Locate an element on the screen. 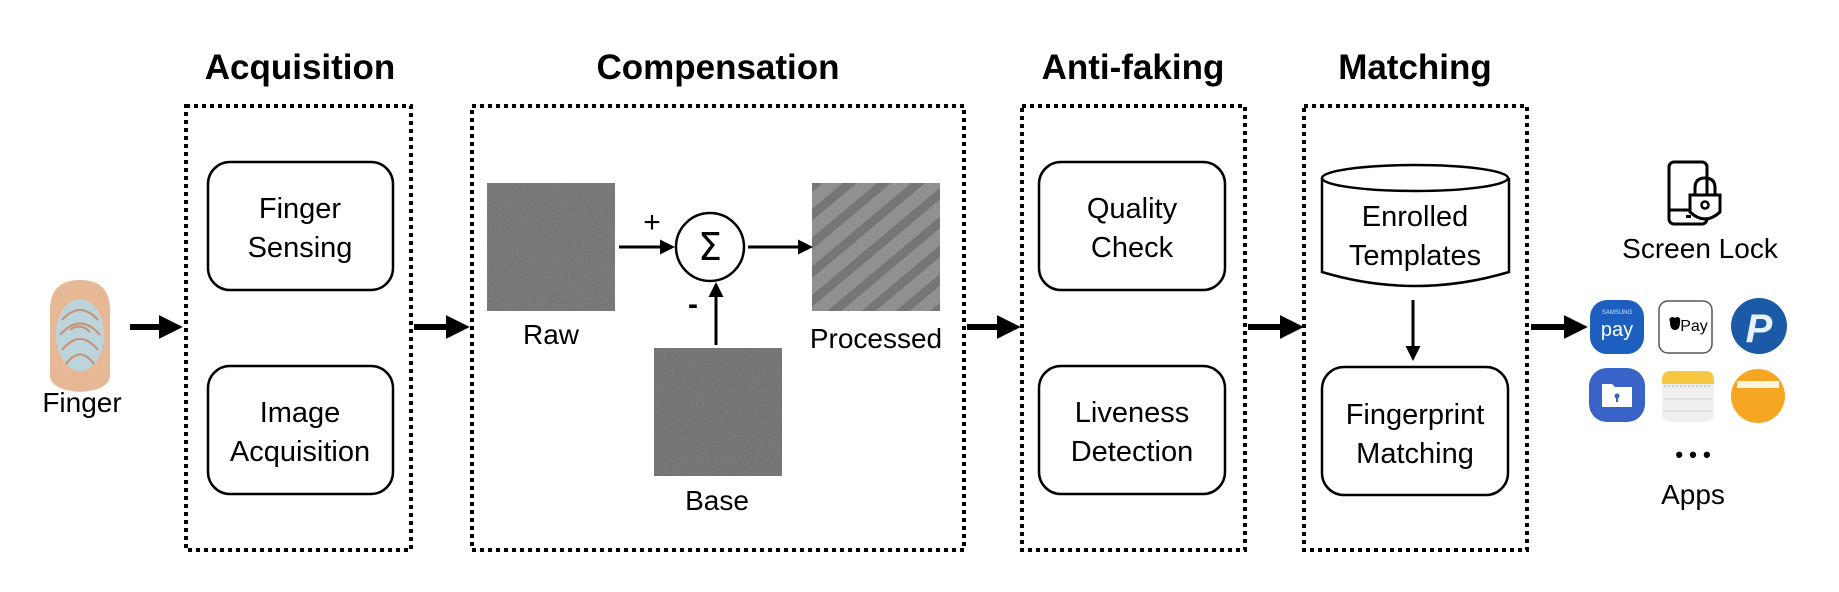 This screenshot has height=592, width=1839. finger-input: Finger is located at coordinates (82, 349).